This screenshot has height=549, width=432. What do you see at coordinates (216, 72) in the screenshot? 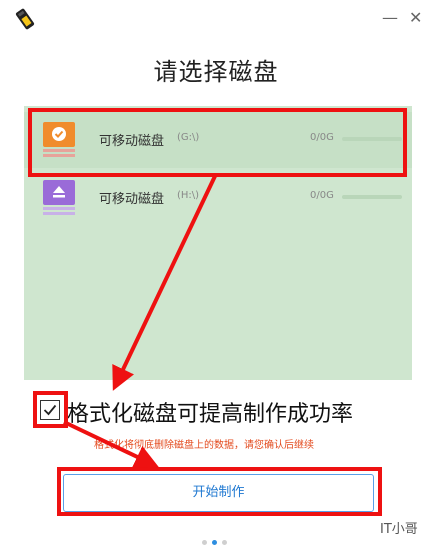
I see `page-title: 请选择磁盘` at bounding box center [216, 72].